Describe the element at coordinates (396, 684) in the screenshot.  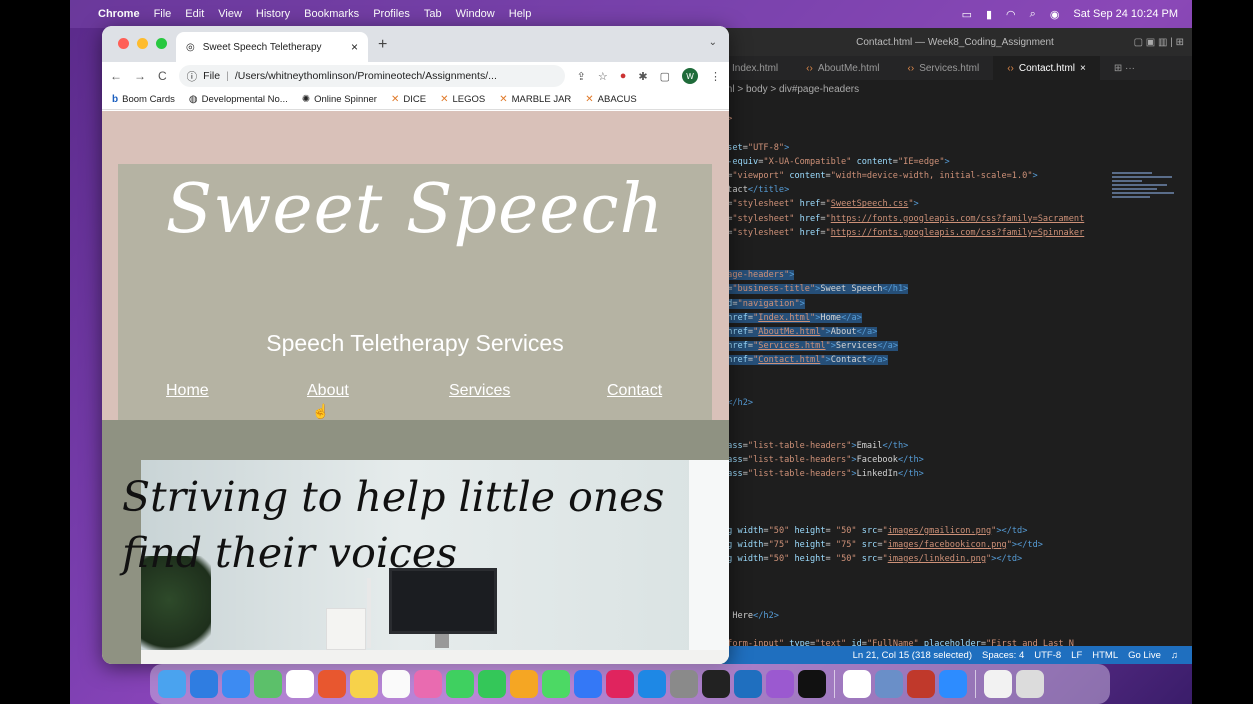
I see `reminders-icon` at that location.